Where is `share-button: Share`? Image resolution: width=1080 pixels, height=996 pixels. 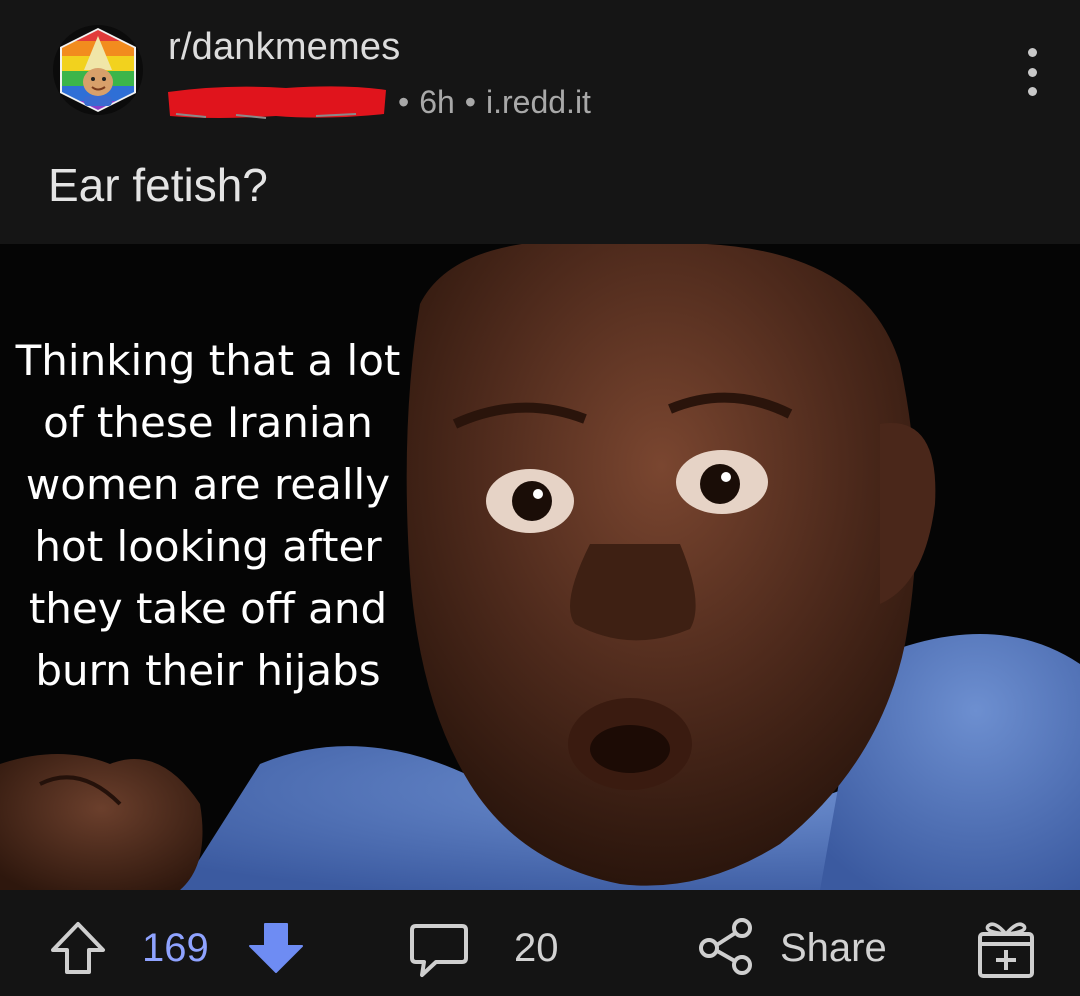 share-button: Share is located at coordinates (801, 944).